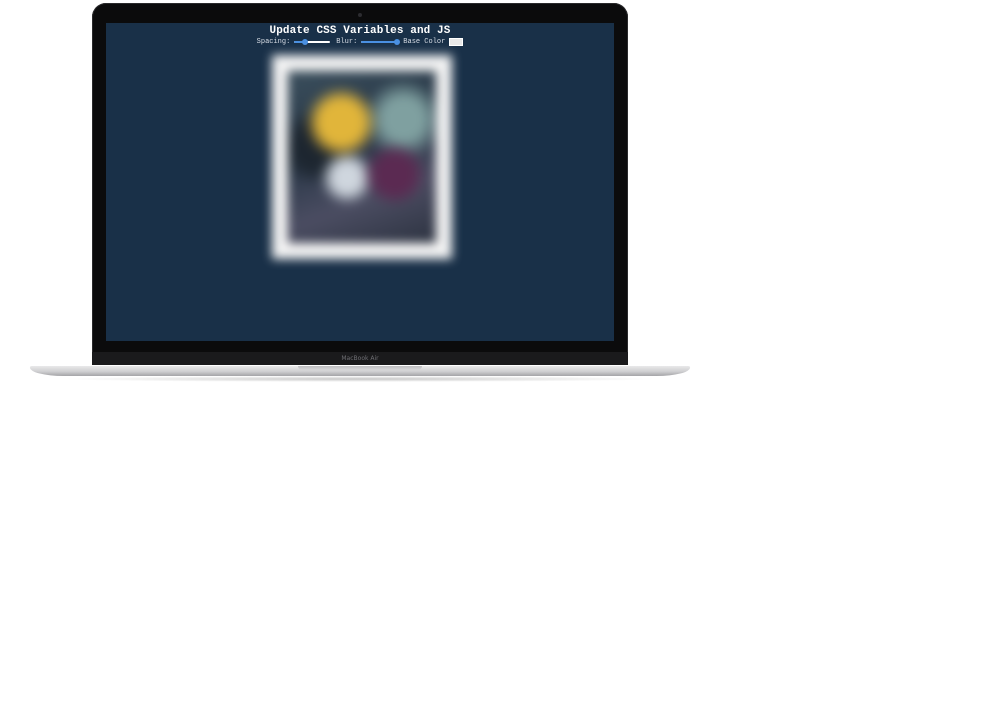  What do you see at coordinates (305, 42) in the screenshot?
I see `spacing-slider-thumb` at bounding box center [305, 42].